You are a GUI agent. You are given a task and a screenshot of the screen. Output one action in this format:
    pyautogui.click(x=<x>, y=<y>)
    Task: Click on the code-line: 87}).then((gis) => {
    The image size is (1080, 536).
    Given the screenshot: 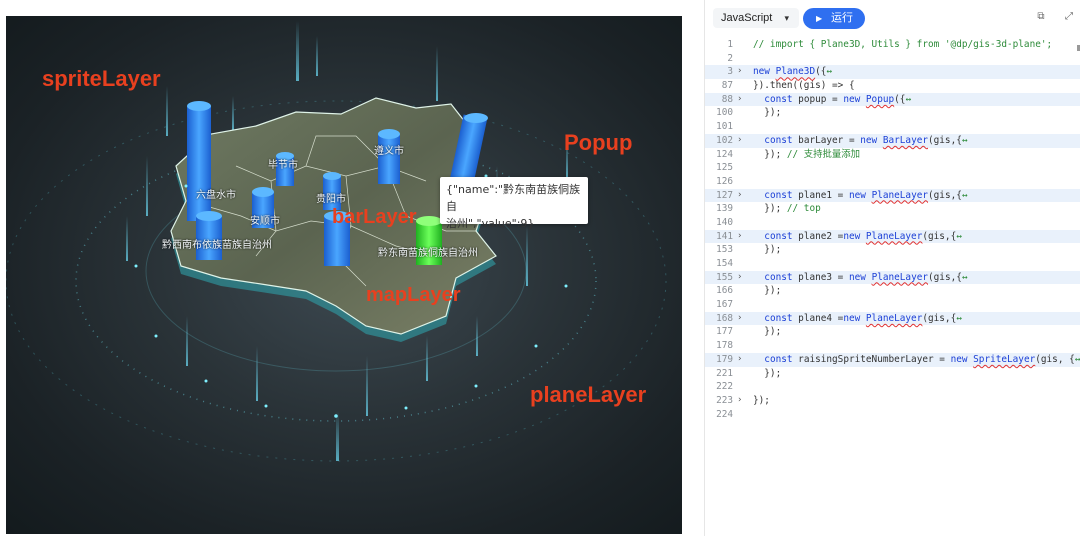 What is the action you would take?
    pyautogui.click(x=892, y=86)
    